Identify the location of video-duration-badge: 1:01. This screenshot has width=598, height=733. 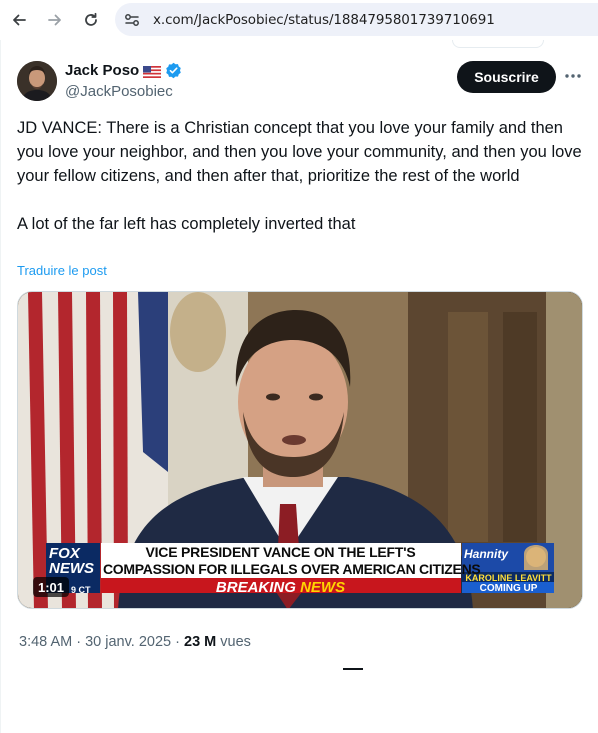
(51, 587).